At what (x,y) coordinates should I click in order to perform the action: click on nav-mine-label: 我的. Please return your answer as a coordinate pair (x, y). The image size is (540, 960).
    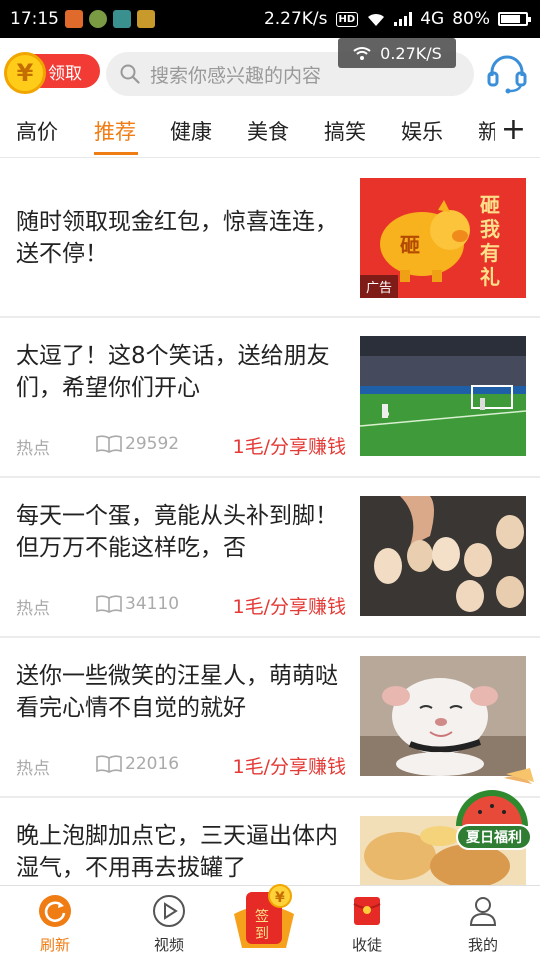
    Looking at the image, I should click on (482, 945).